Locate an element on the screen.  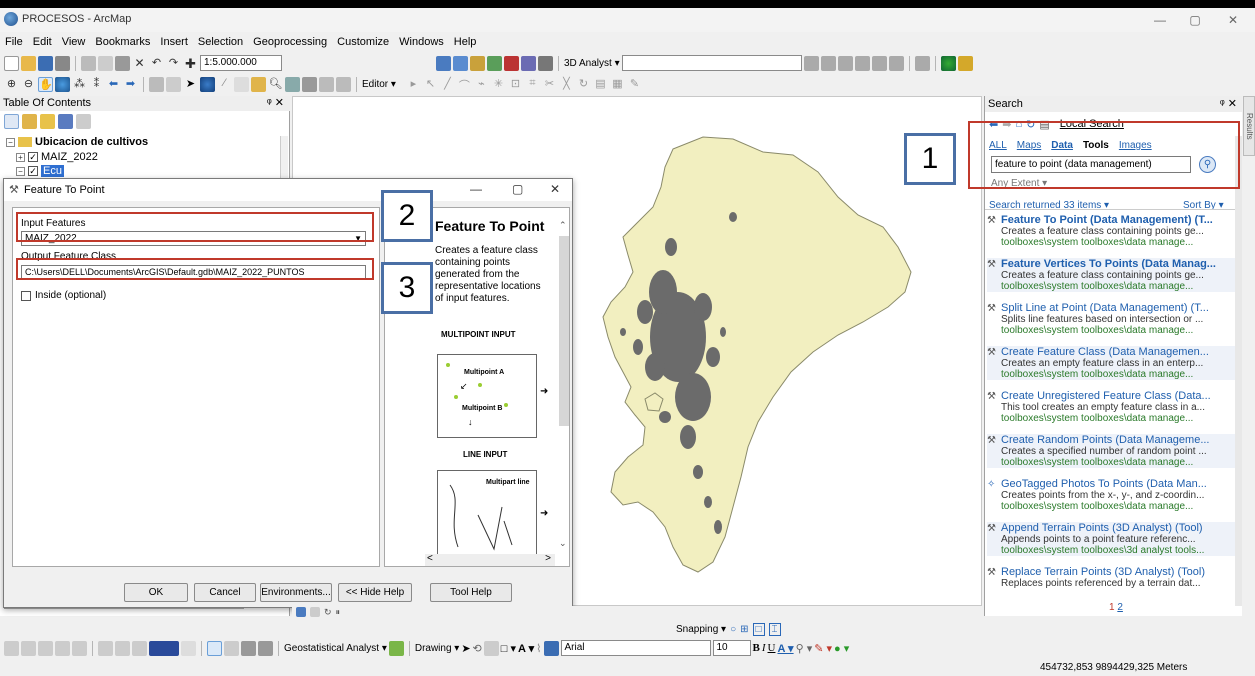
ok-button: OK is located at coordinates (156, 592).